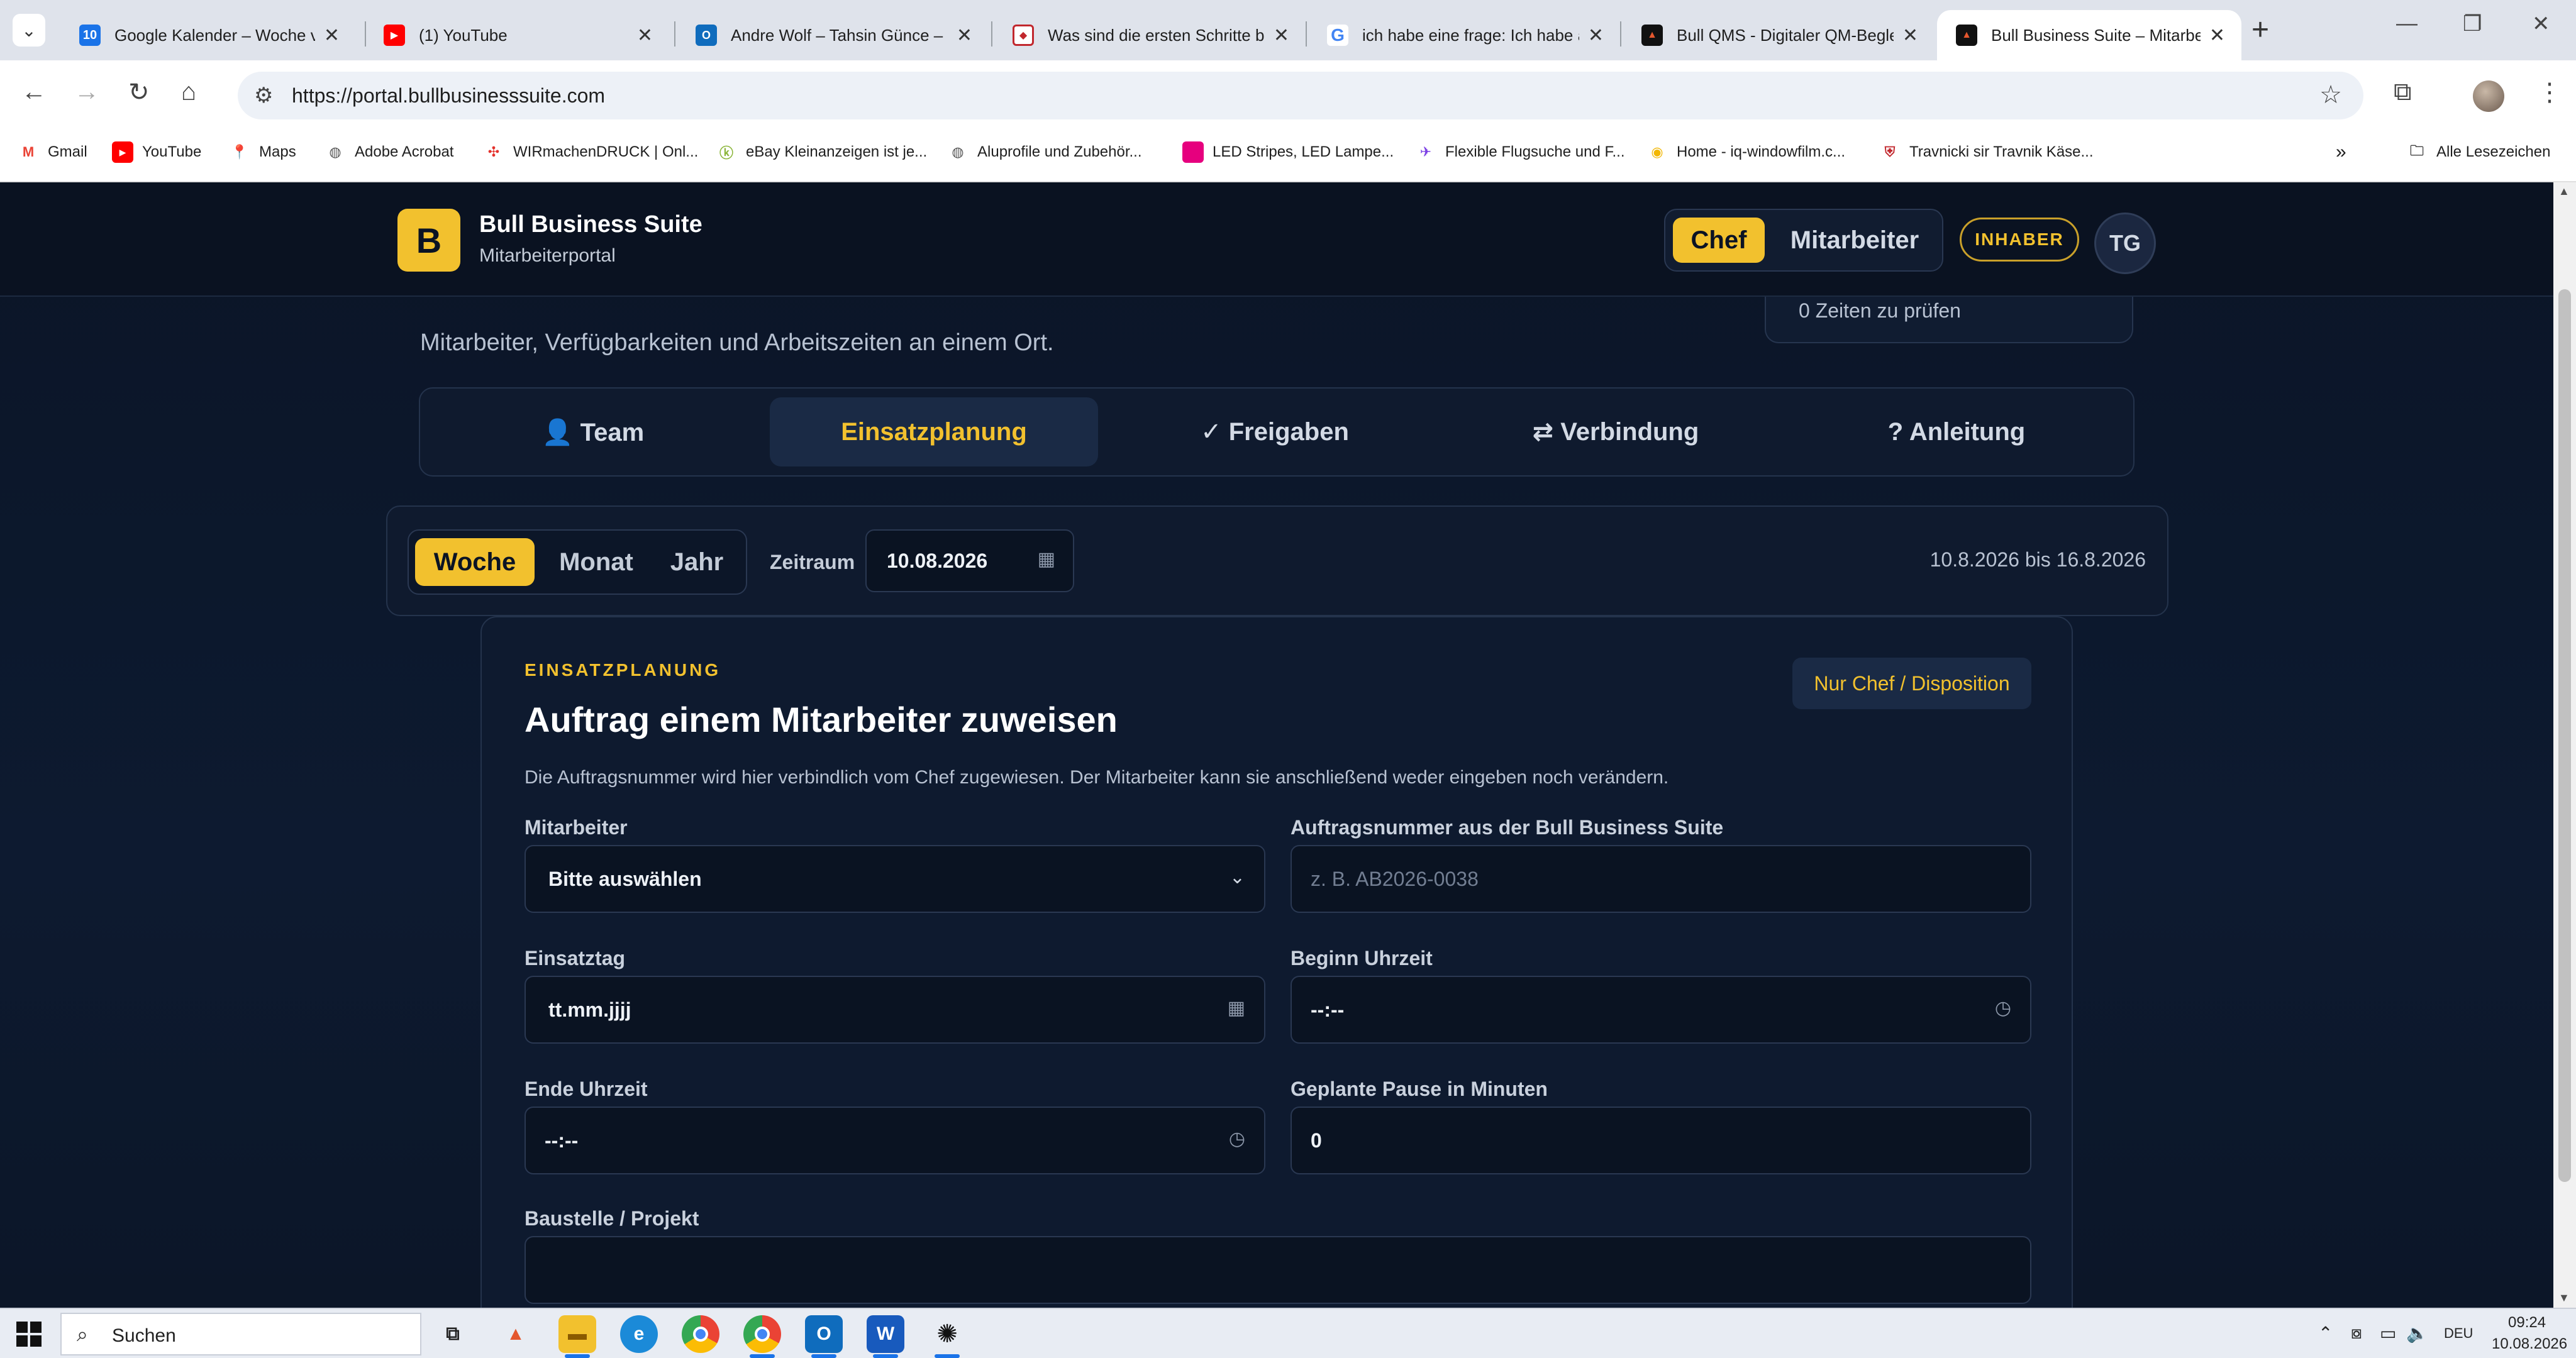  What do you see at coordinates (2549, 92) in the screenshot?
I see `browser-menu-icon: ⋮` at bounding box center [2549, 92].